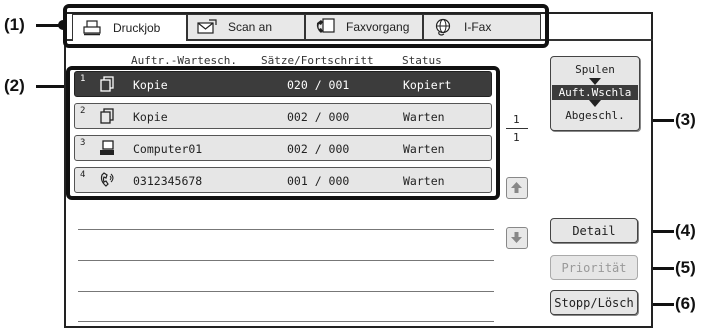 This screenshot has width=709, height=334. I want to click on priority-button: Priorität, so click(594, 267).